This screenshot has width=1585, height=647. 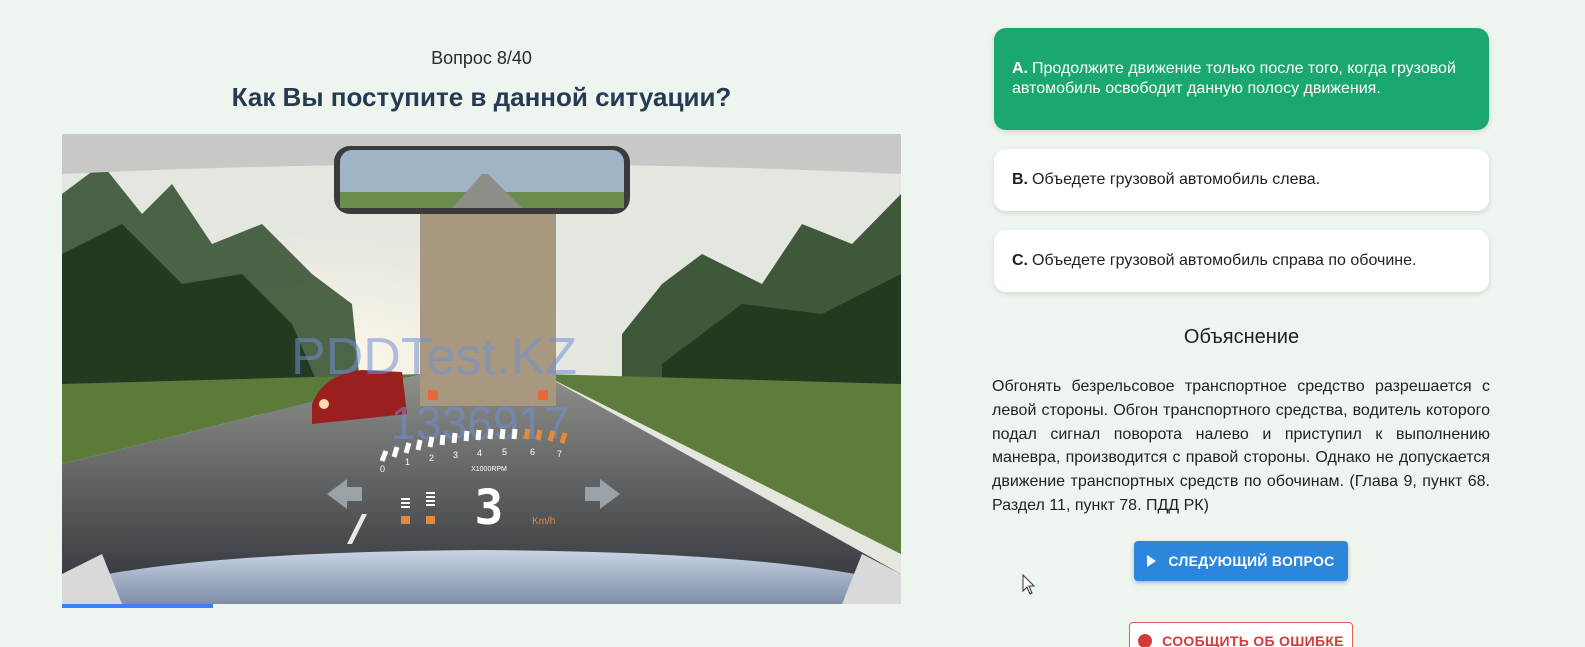 What do you see at coordinates (382, 469) in the screenshot?
I see `svg-text: 0` at bounding box center [382, 469].